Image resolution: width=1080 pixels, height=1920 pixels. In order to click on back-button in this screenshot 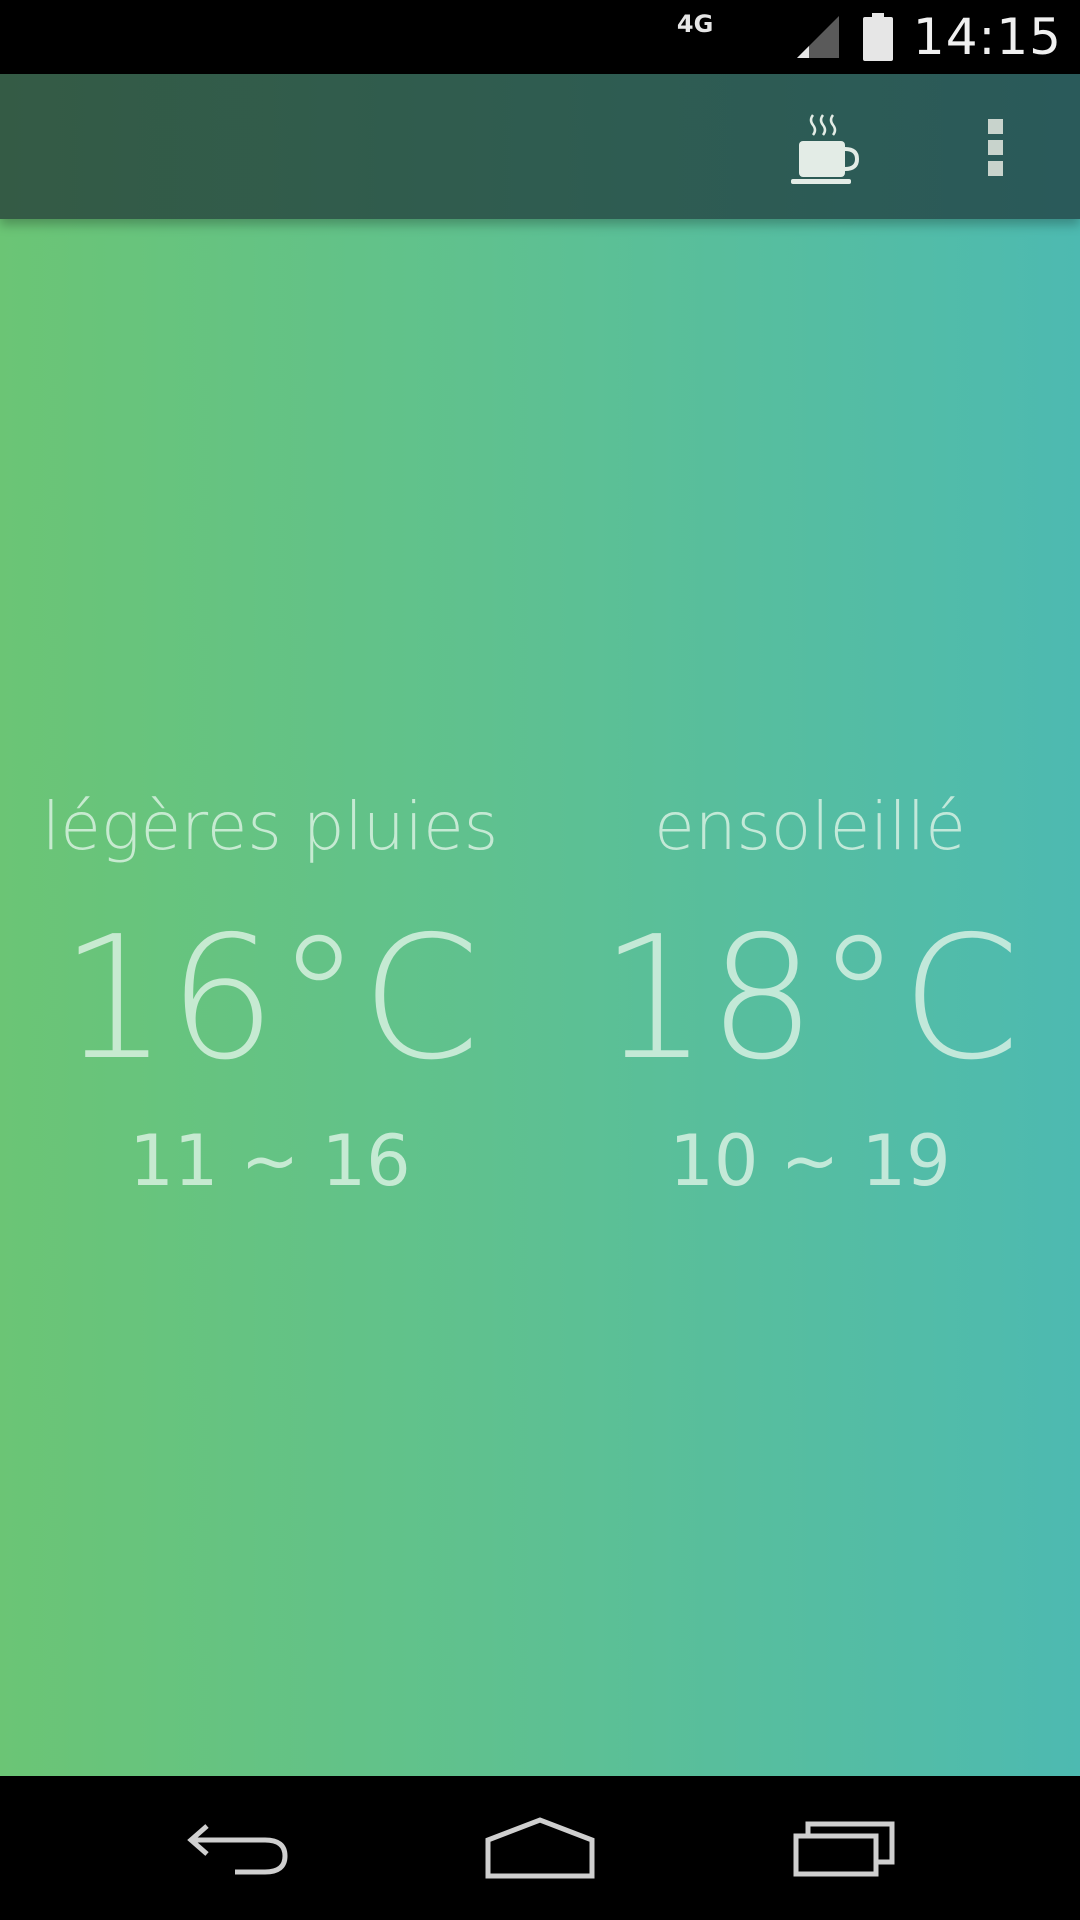, I will do `click(240, 1848)`.